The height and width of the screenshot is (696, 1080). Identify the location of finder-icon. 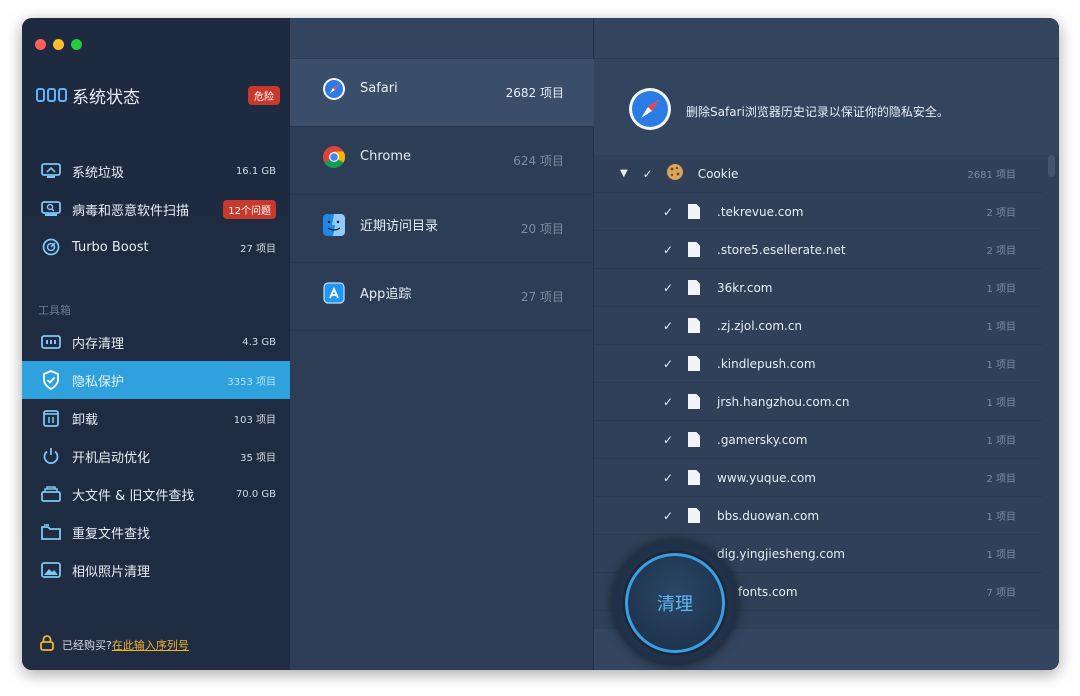
(334, 225).